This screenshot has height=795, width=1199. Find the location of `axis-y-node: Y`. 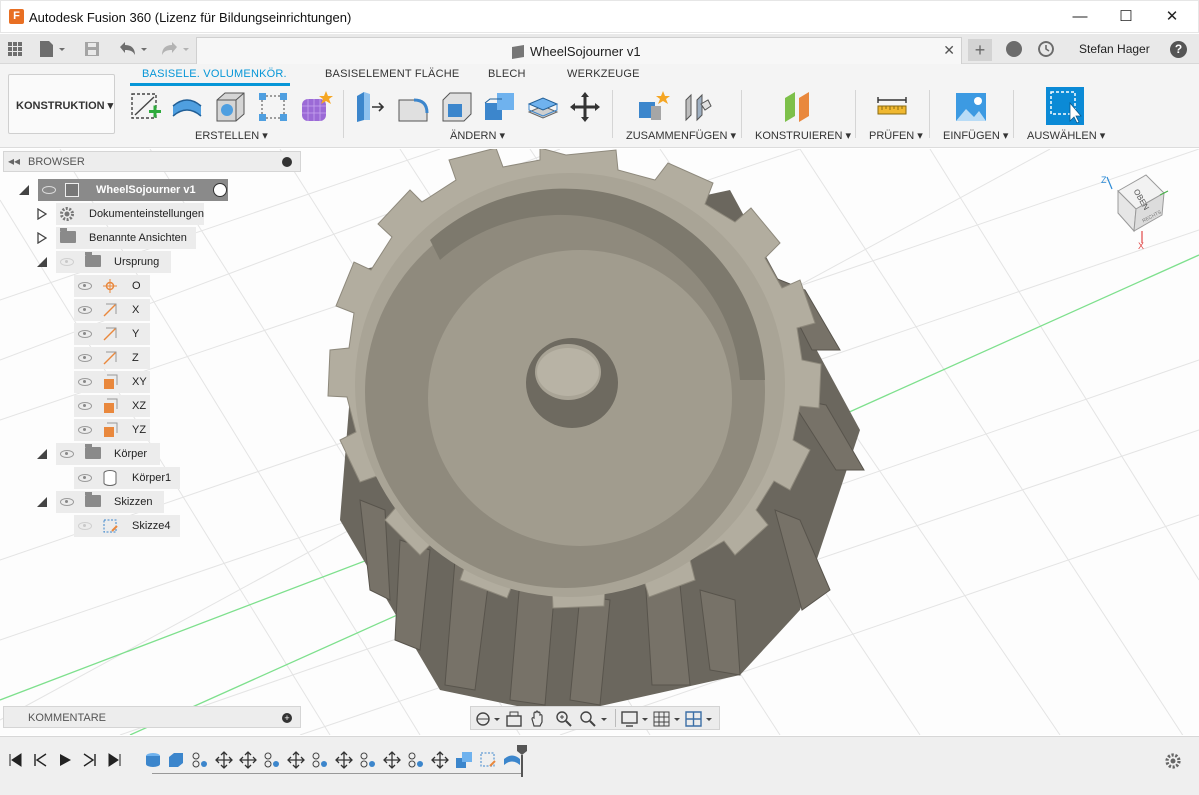

axis-y-node: Y is located at coordinates (112, 334).